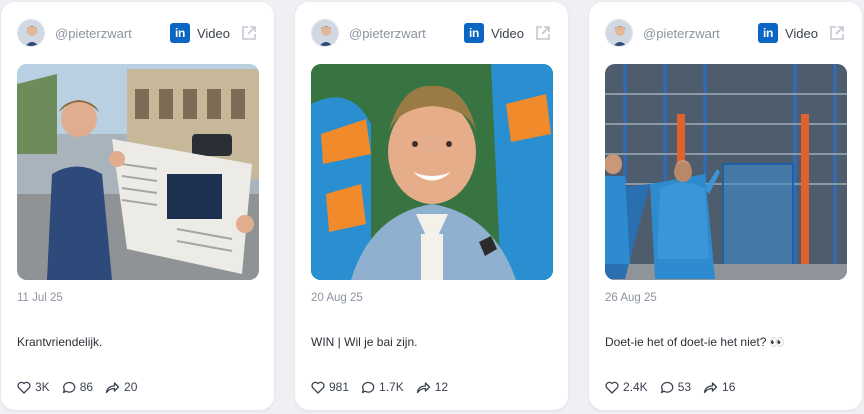 The height and width of the screenshot is (414, 864). What do you see at coordinates (337, 298) in the screenshot?
I see `post-date: 20 Aug 25` at bounding box center [337, 298].